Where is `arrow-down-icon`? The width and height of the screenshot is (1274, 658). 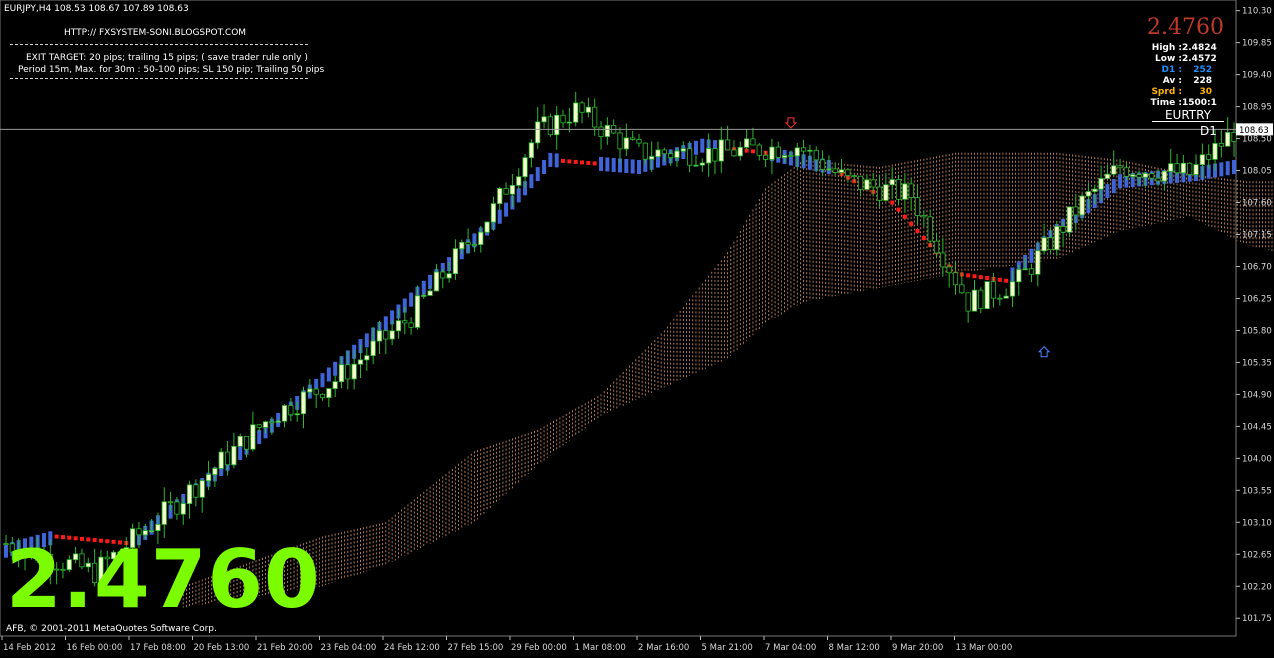 arrow-down-icon is located at coordinates (791, 123).